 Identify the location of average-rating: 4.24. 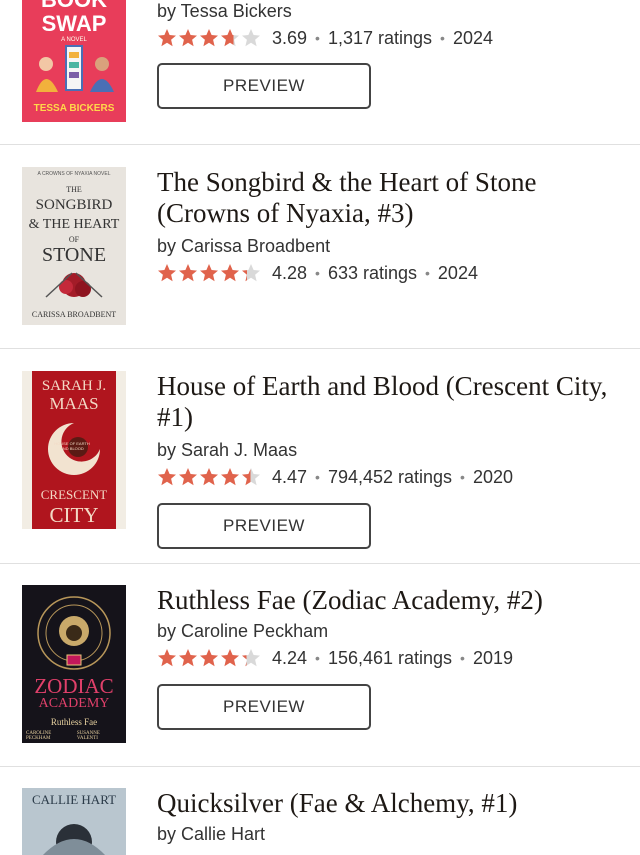
(290, 657).